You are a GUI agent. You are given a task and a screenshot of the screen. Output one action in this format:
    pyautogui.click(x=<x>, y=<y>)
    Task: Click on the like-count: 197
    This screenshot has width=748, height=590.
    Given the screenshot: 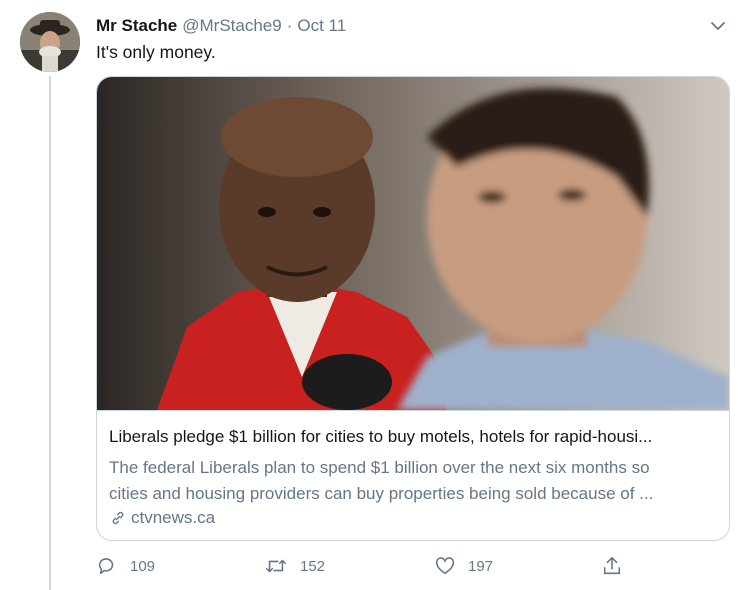 What is the action you would take?
    pyautogui.click(x=481, y=566)
    